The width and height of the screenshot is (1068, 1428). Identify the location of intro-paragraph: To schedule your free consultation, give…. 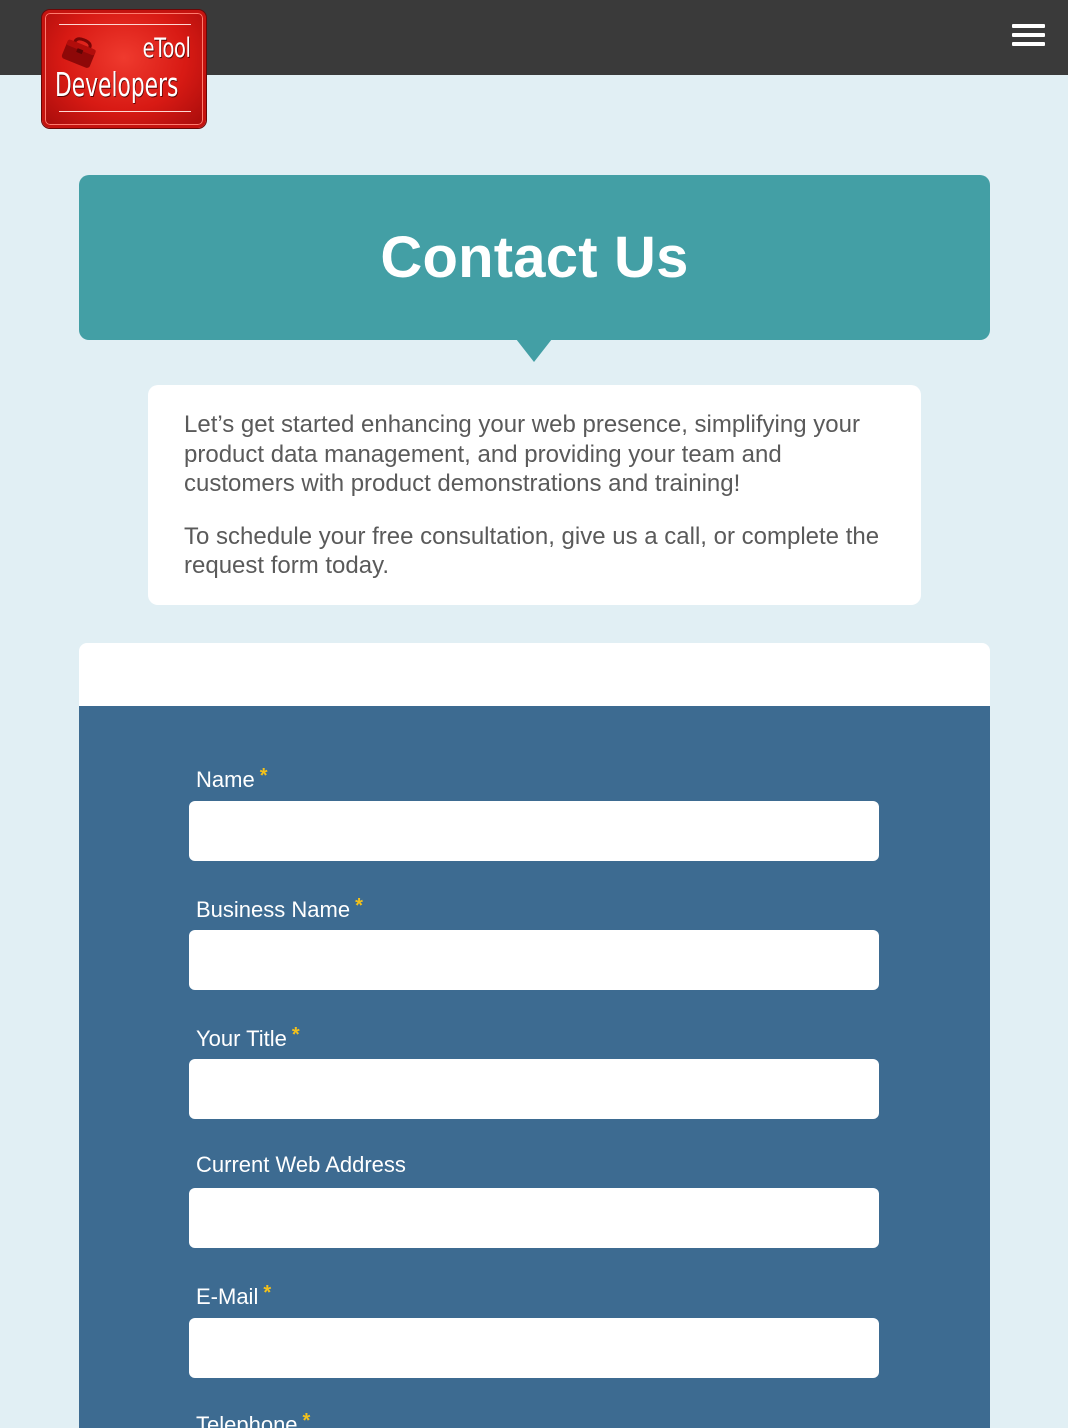
(532, 551).